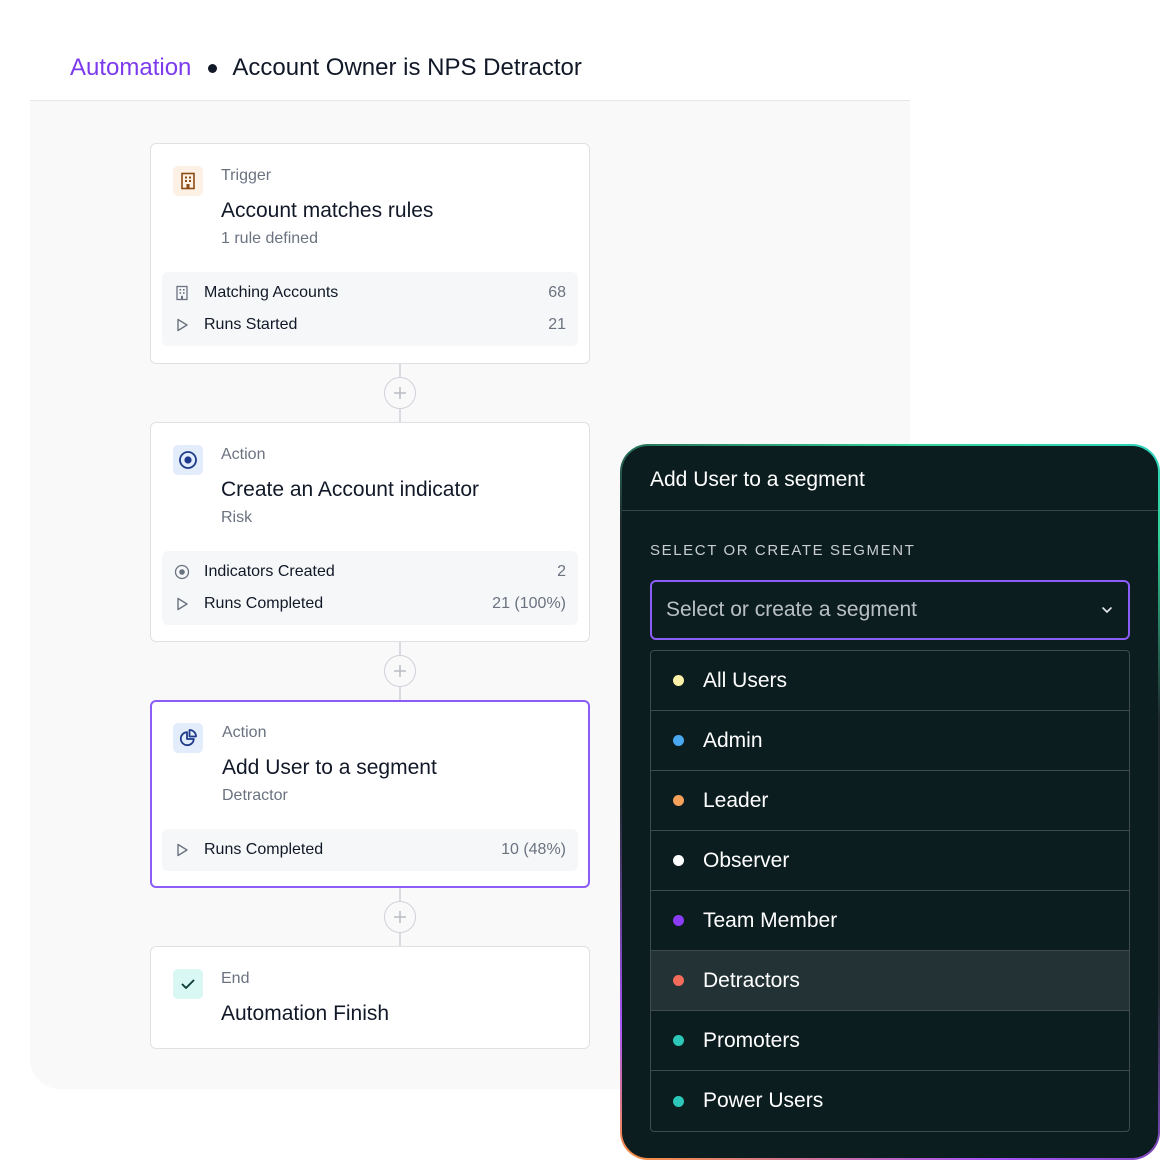  I want to click on step-title: Create an Account indicator, so click(350, 489).